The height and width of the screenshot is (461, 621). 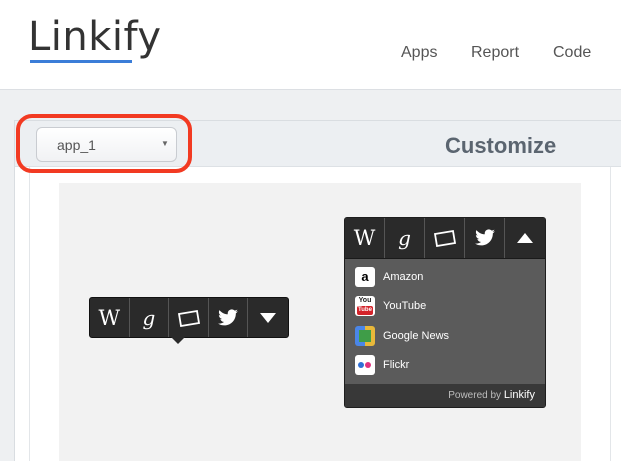 I want to click on link-label: Amazon, so click(x=403, y=276).